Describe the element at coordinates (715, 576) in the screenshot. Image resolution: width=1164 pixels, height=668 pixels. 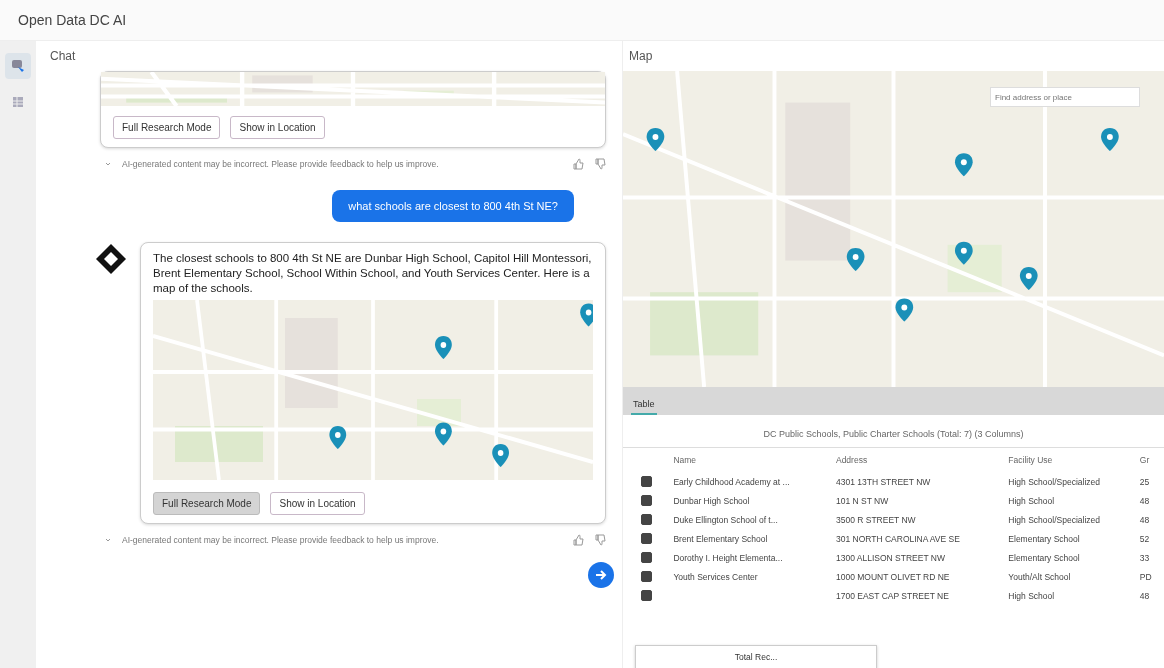
I see `table-cell: Youth Services Center` at that location.